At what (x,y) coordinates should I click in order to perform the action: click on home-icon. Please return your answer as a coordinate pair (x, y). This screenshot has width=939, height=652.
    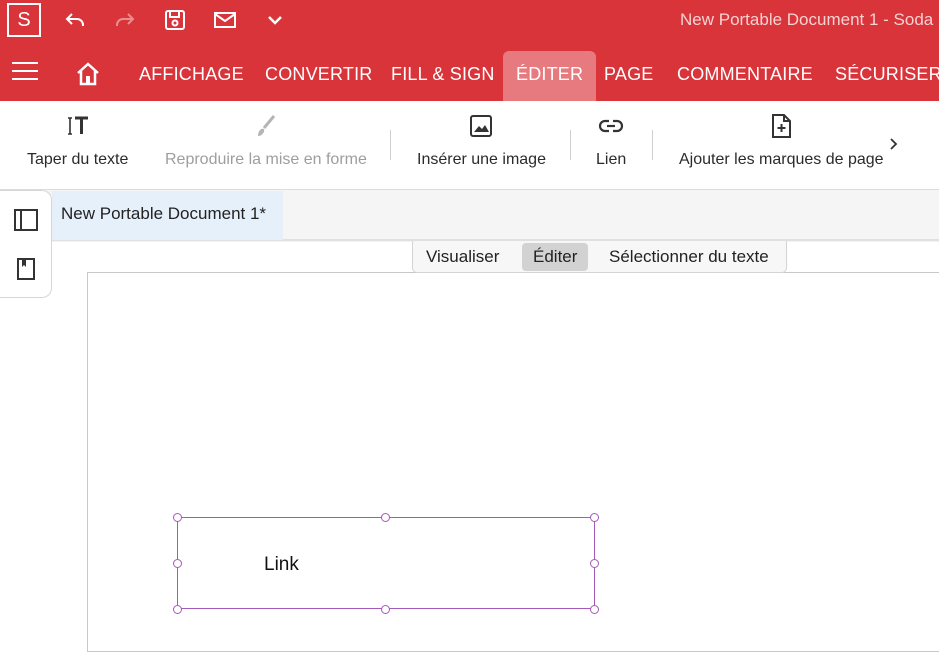
    Looking at the image, I should click on (88, 74).